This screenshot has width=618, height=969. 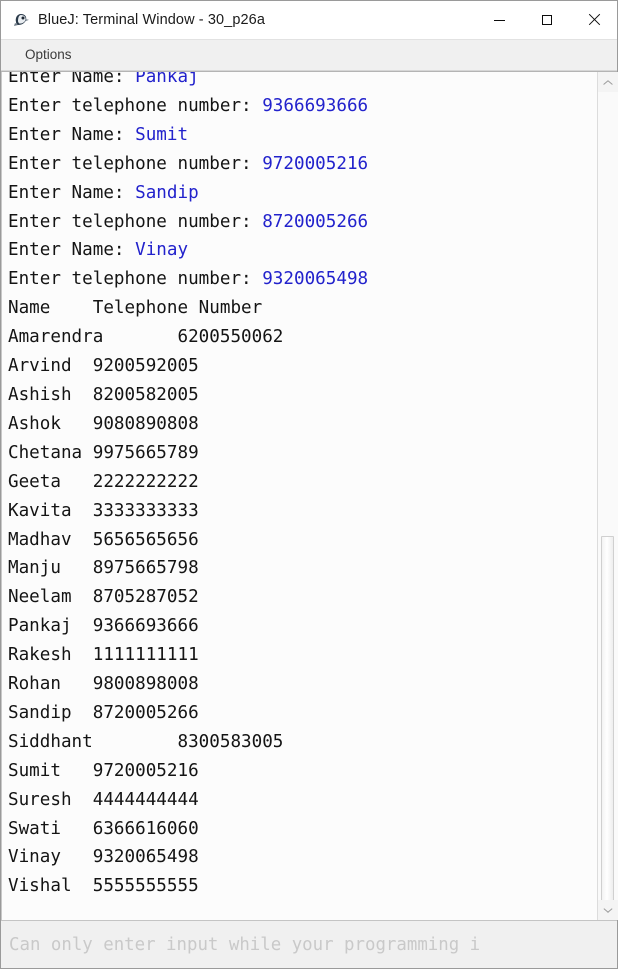 I want to click on terminal-user-input: 9320065498, so click(x=315, y=279).